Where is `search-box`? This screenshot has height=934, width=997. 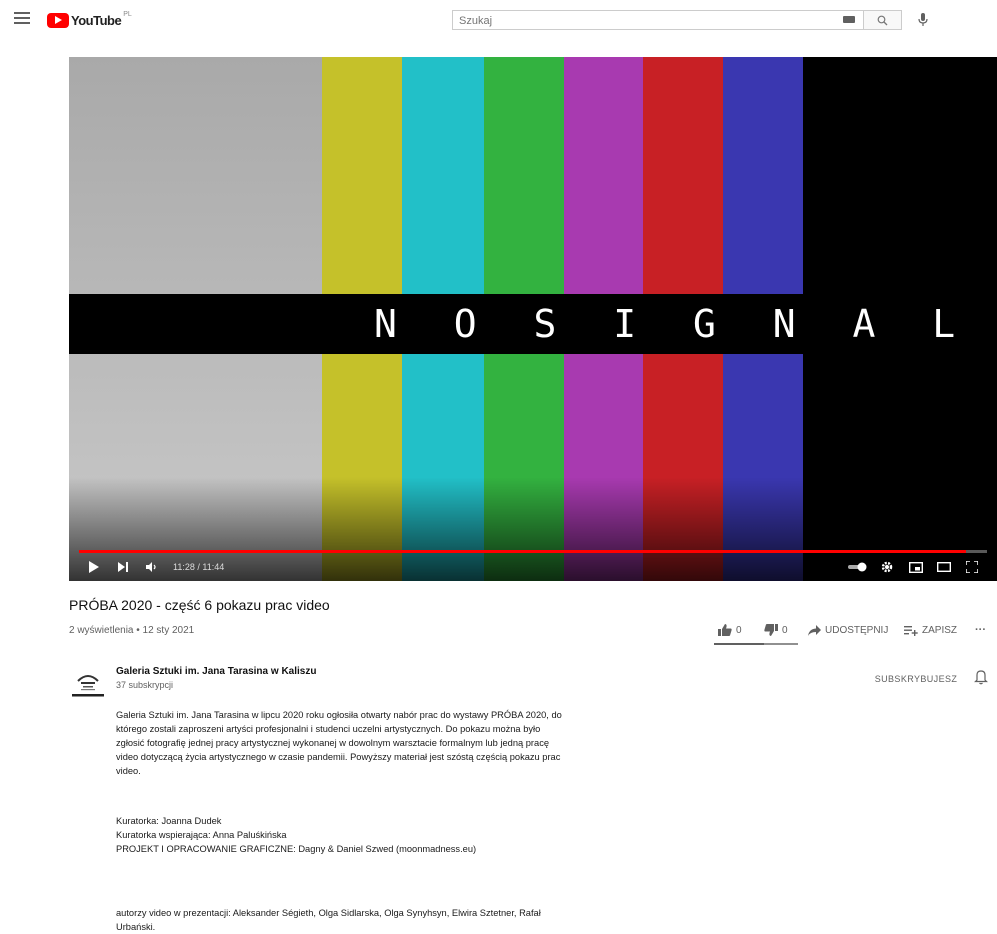
search-box is located at coordinates (658, 20).